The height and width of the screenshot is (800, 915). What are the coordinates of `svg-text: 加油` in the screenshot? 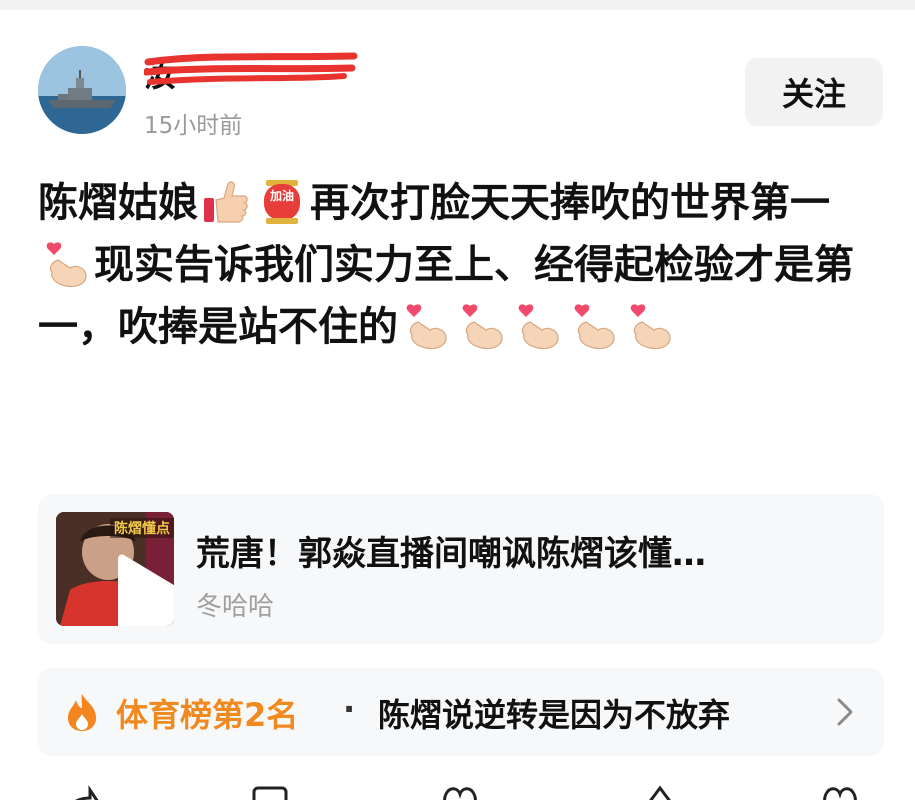 It's located at (281, 195).